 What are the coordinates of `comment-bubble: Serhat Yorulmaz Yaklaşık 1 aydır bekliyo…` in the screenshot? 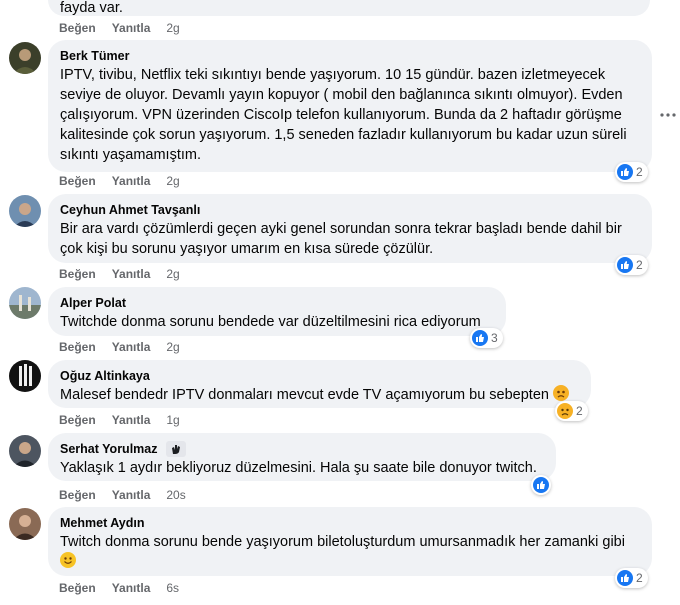 It's located at (302, 457).